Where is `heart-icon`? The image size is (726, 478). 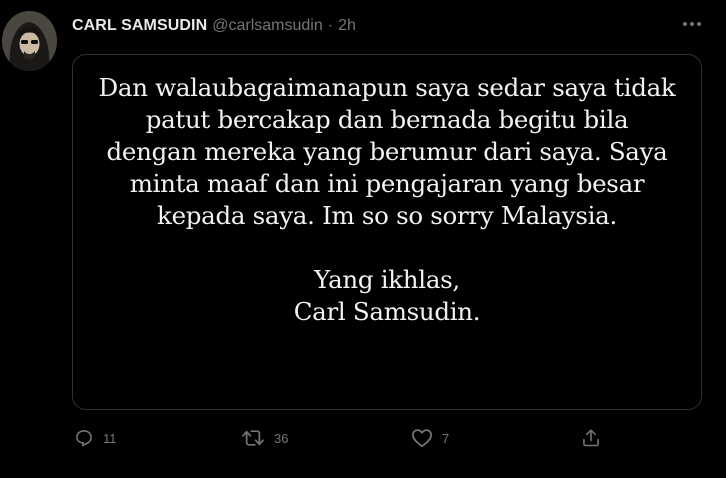 heart-icon is located at coordinates (422, 438).